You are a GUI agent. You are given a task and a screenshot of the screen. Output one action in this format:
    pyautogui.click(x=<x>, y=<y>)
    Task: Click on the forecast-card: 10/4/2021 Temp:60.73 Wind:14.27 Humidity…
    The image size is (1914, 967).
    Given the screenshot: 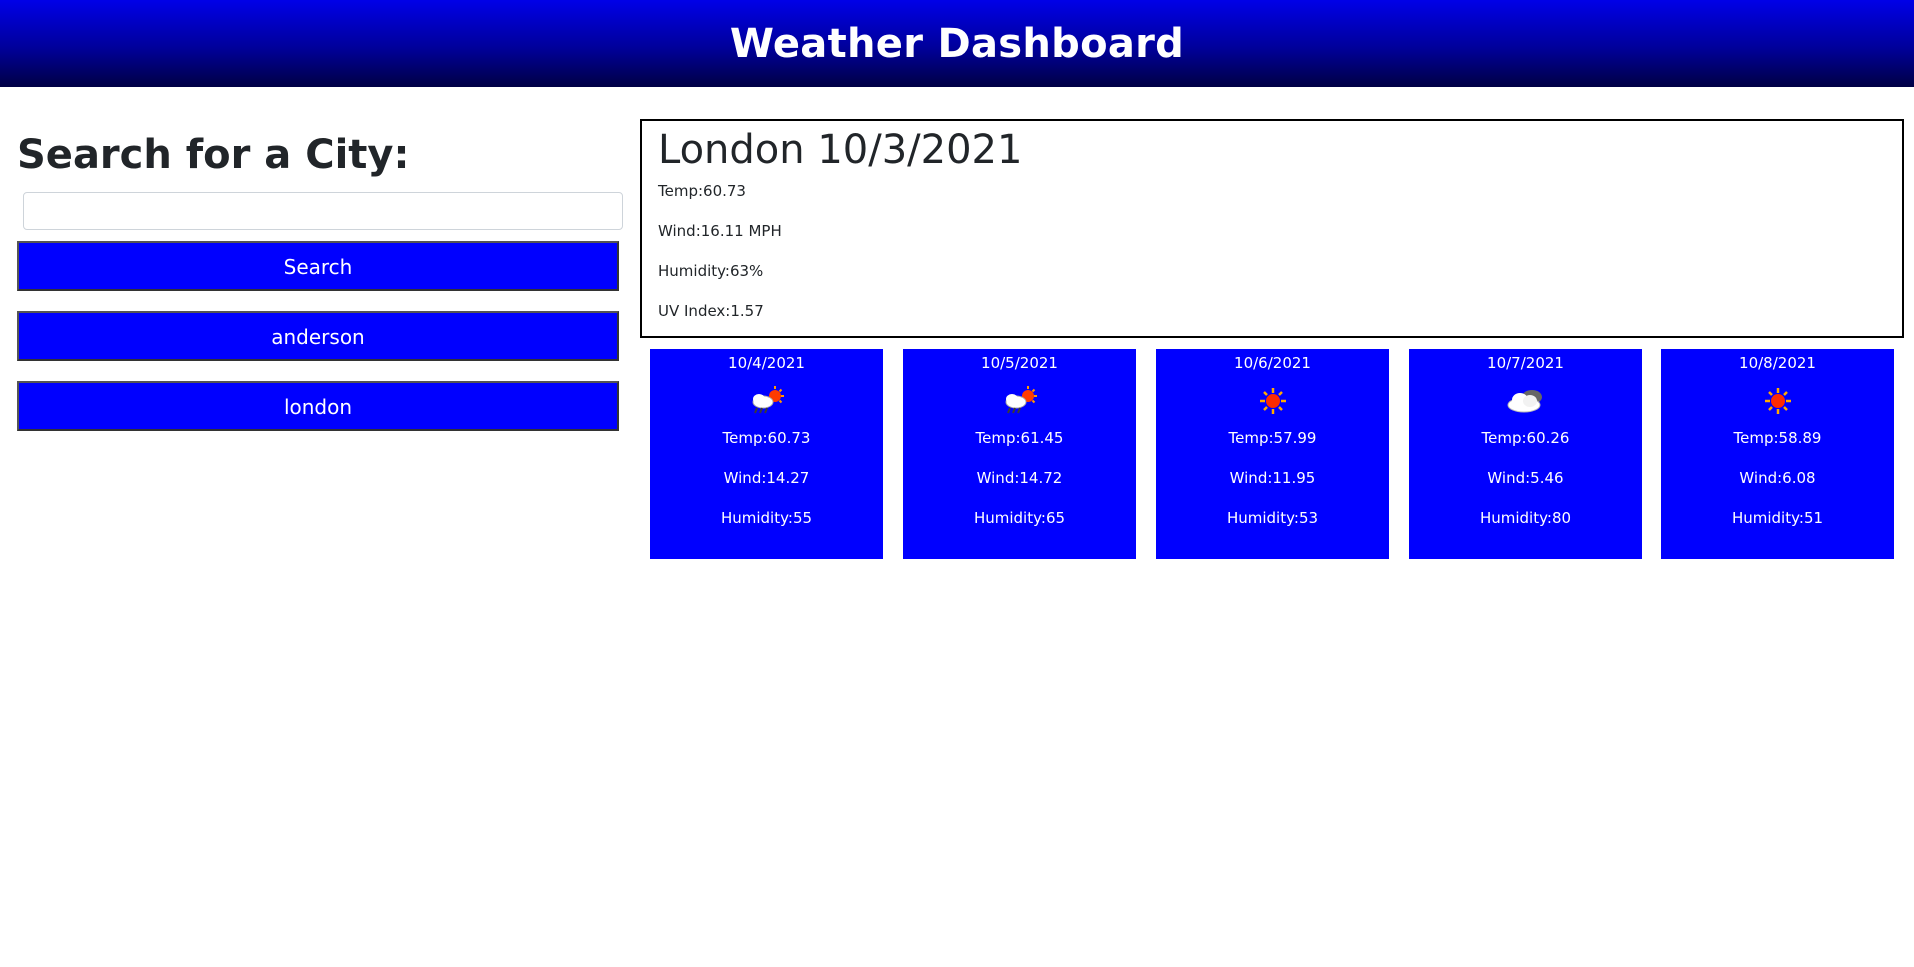 What is the action you would take?
    pyautogui.click(x=766, y=454)
    